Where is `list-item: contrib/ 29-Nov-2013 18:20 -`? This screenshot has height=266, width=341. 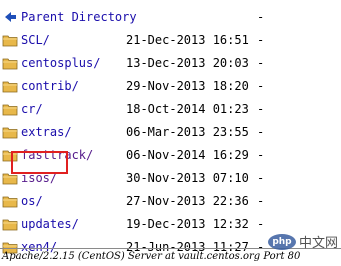
list-item: contrib/ 29-Nov-2013 18:20 - is located at coordinates (170, 86).